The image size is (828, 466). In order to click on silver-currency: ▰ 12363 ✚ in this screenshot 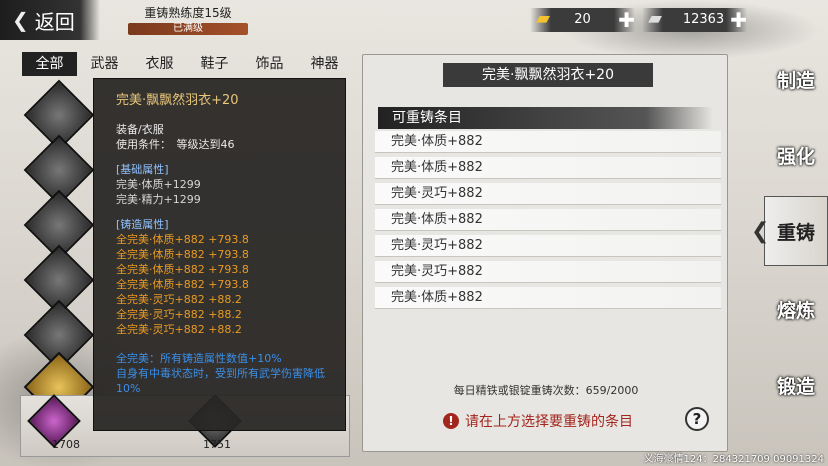, I will do `click(694, 20)`.